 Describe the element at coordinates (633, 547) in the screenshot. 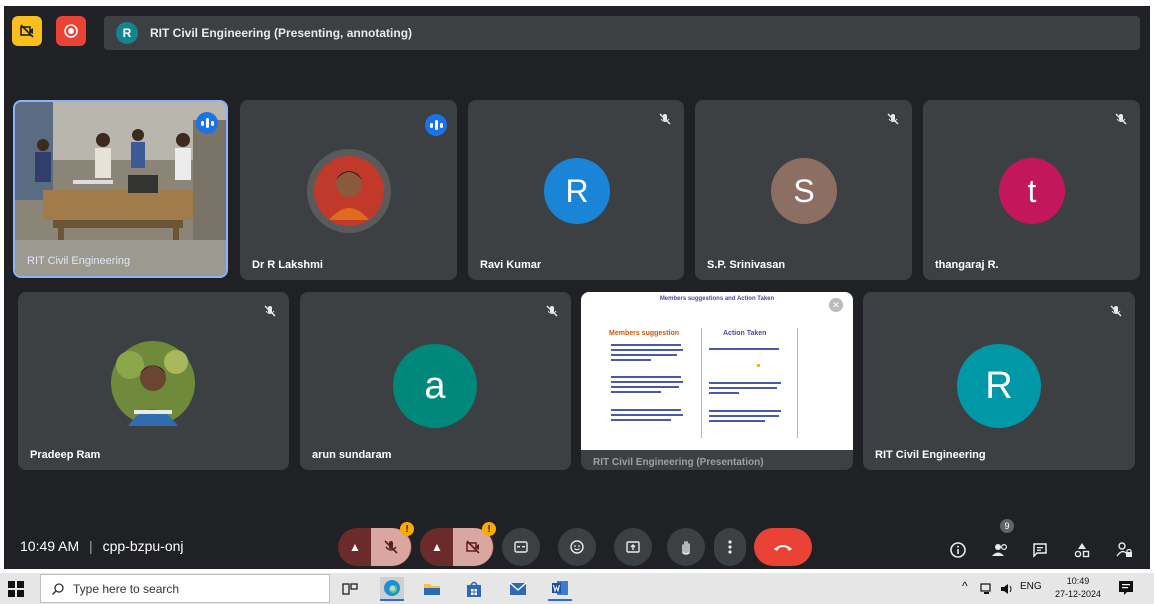

I see `present-button` at that location.